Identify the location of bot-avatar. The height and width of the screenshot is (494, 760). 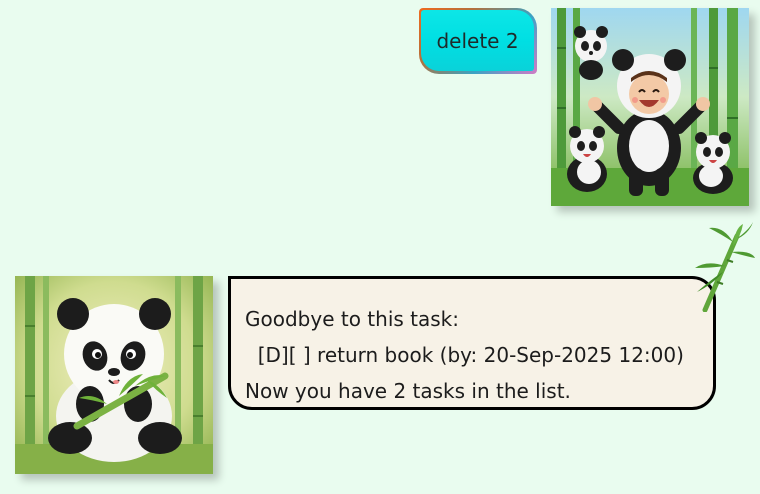
(114, 375).